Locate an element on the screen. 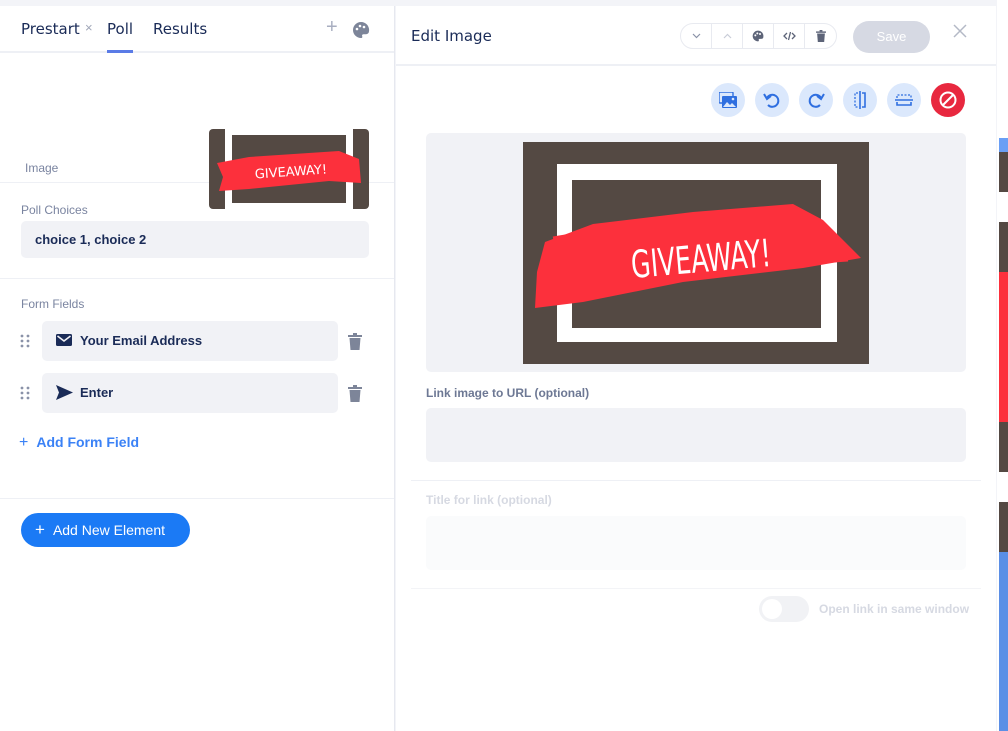 This screenshot has width=1008, height=731. rotate-right-icon is located at coordinates (816, 100).